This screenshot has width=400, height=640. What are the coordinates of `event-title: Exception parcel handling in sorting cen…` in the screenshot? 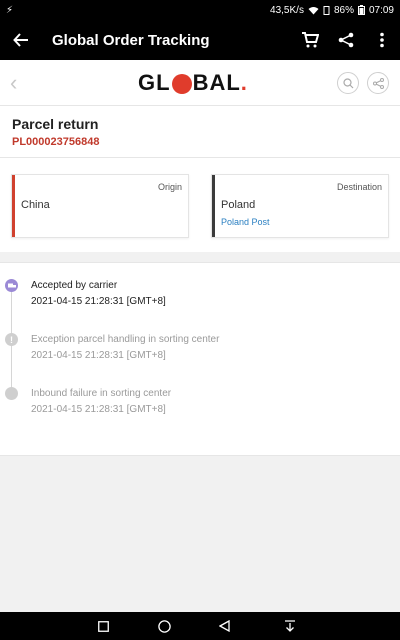 It's located at (125, 339).